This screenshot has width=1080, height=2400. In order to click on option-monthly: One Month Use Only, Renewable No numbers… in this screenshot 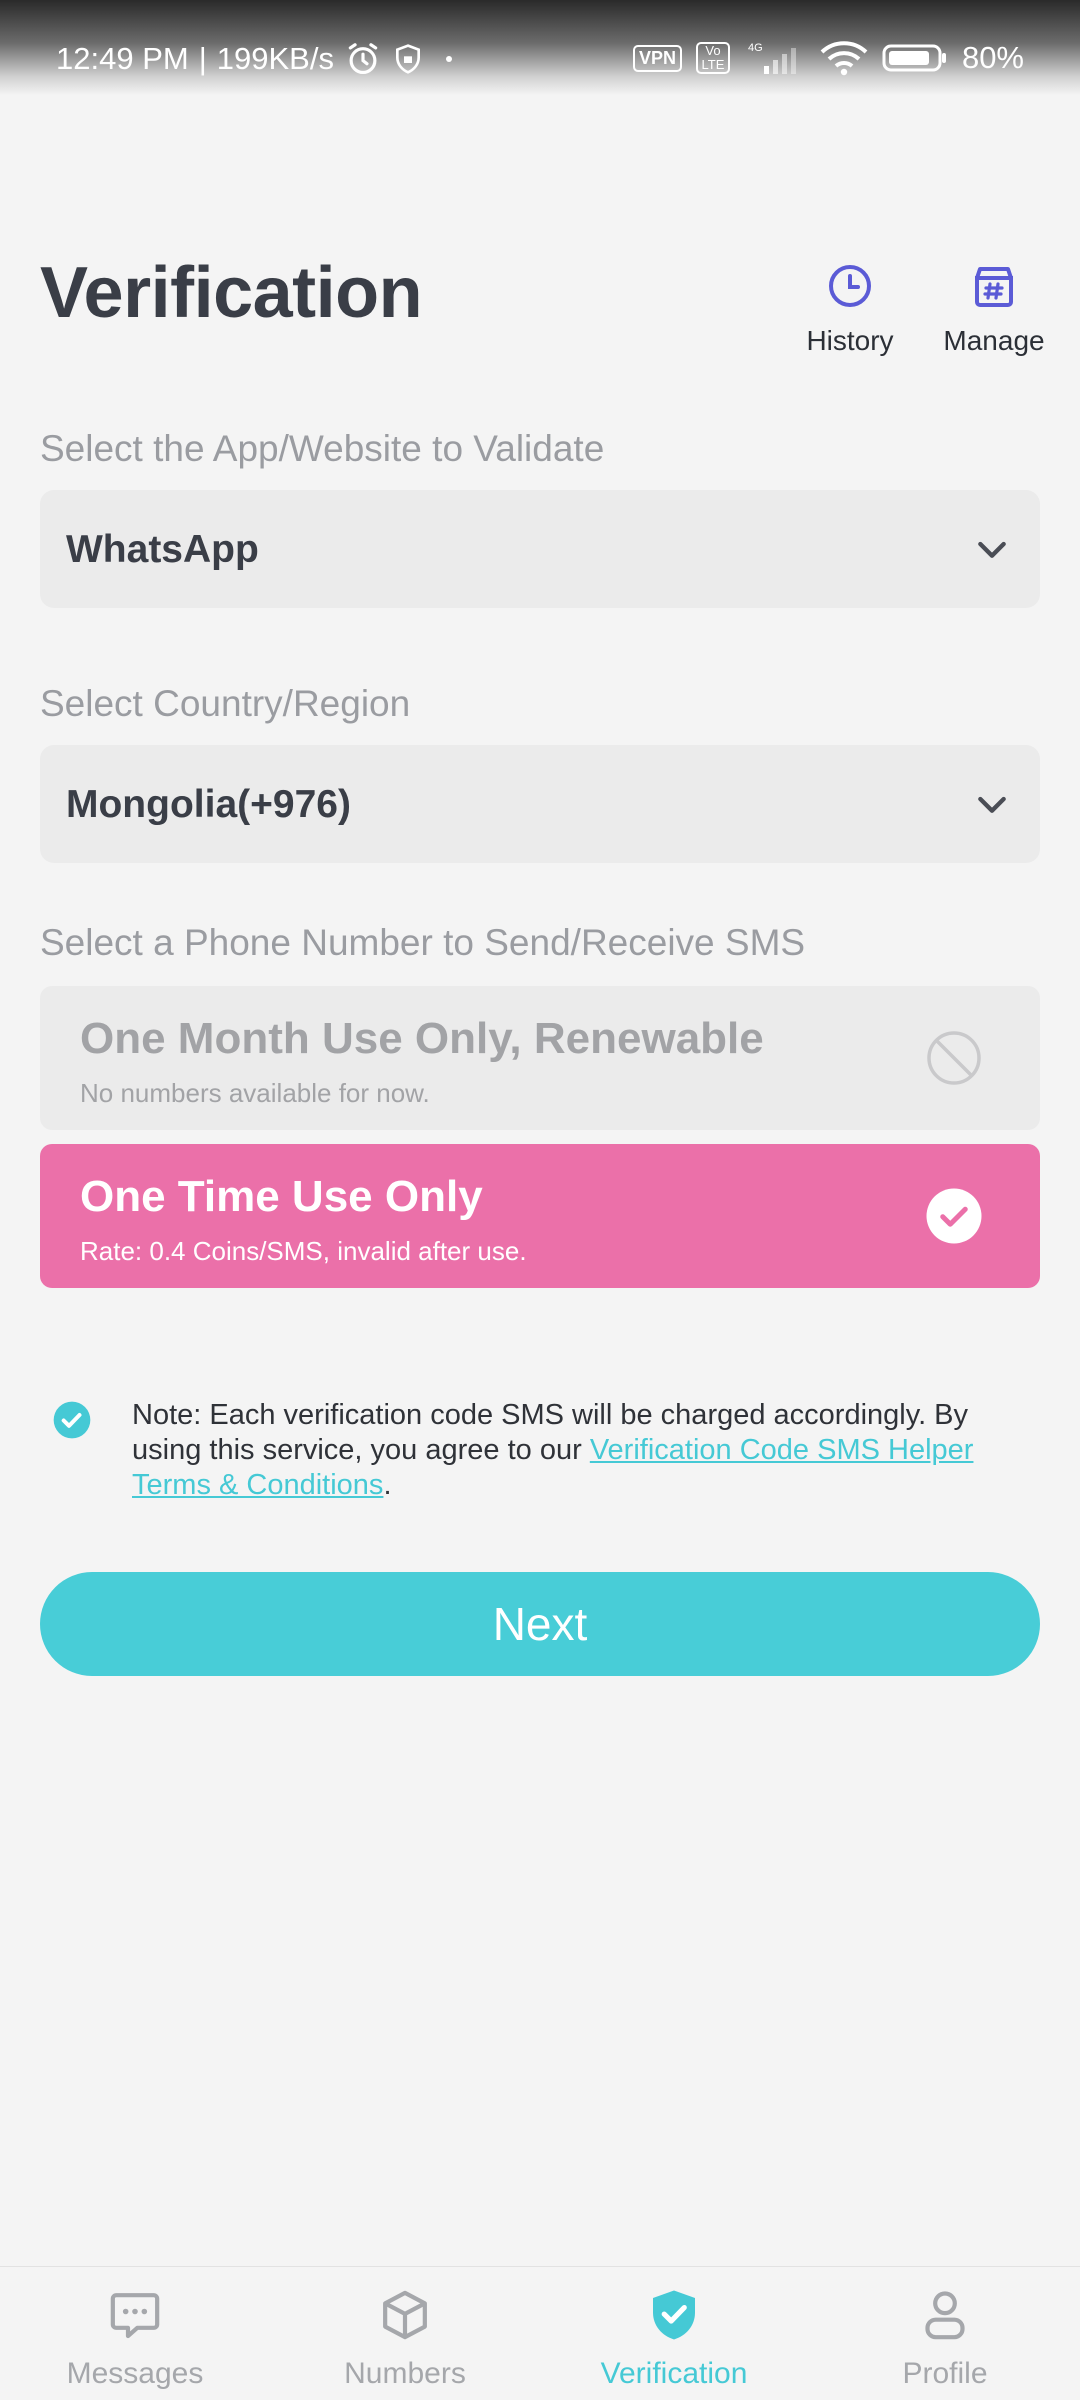, I will do `click(540, 1058)`.